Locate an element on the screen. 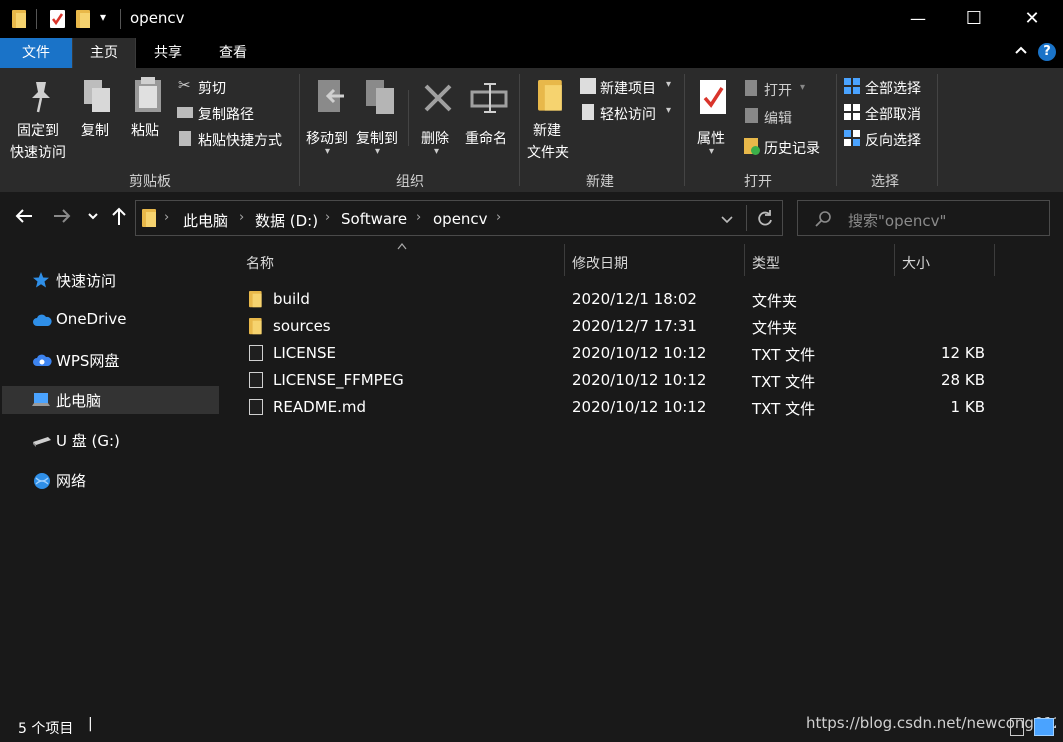  file-size: 1 KB is located at coordinates (967, 407).